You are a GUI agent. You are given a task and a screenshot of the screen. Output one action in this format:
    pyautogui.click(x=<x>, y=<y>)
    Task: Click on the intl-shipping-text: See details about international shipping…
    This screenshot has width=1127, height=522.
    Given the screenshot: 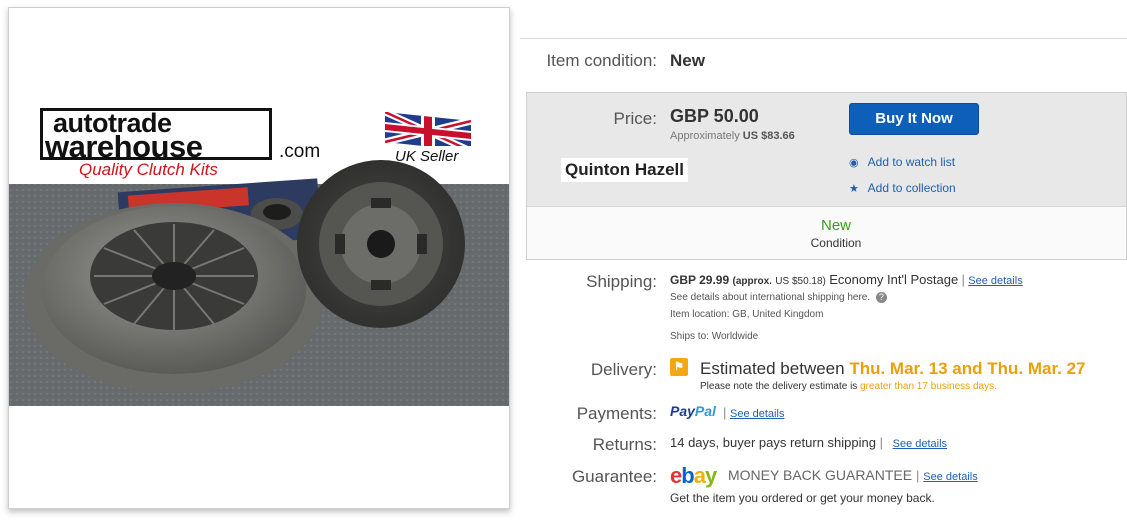 What is the action you would take?
    pyautogui.click(x=770, y=297)
    